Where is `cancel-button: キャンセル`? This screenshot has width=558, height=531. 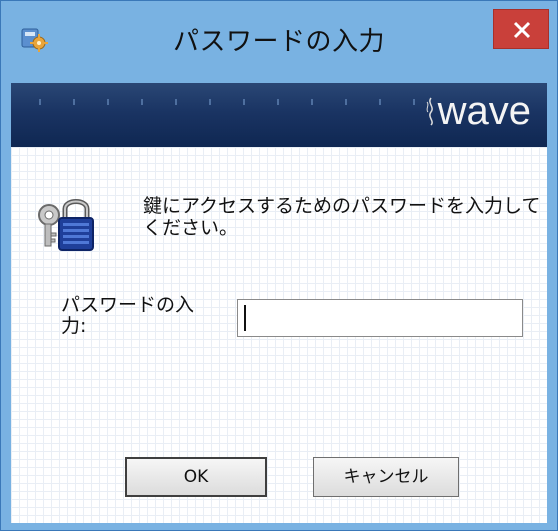 cancel-button: キャンセル is located at coordinates (386, 477).